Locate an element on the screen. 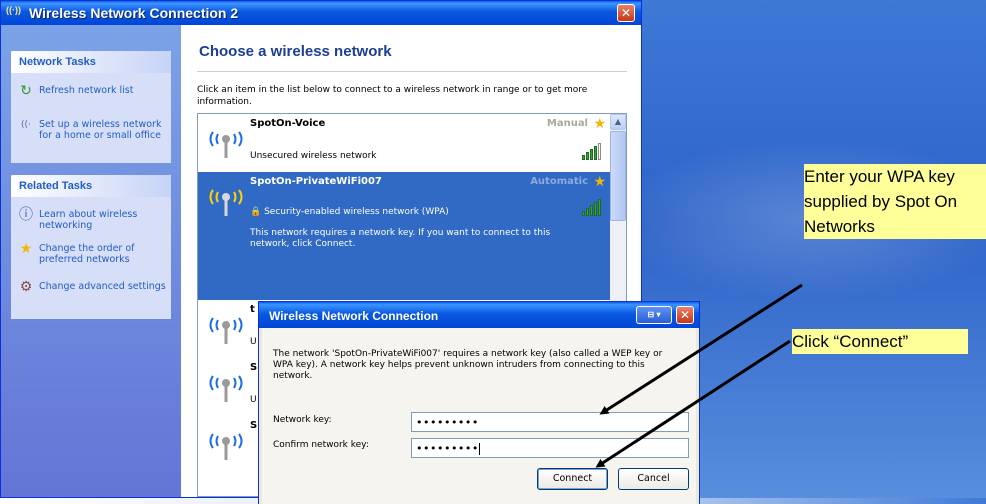 This screenshot has width=986, height=504. text-caret is located at coordinates (479, 449).